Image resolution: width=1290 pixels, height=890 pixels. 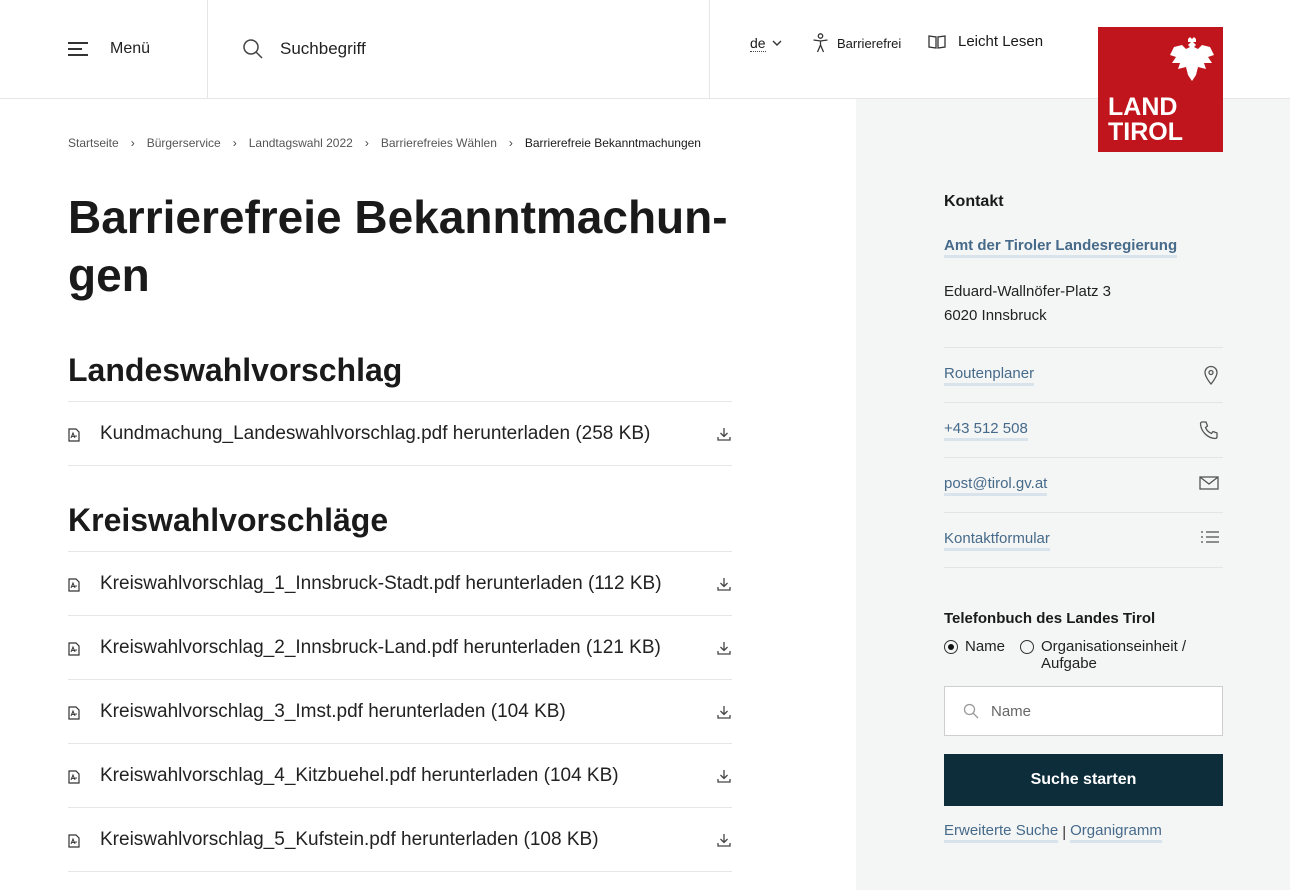 I want to click on address: Eduard-Wallnöfer-Platz 3 6020 Innsbruck, so click(x=1027, y=304).